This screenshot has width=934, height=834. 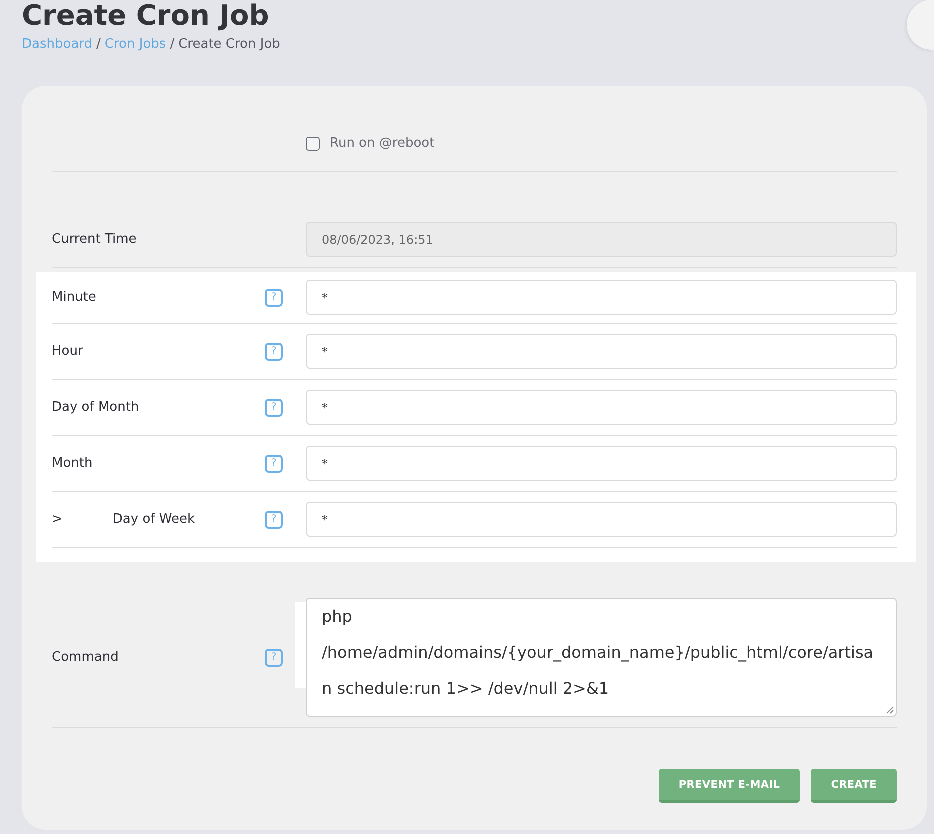 What do you see at coordinates (382, 143) in the screenshot?
I see `checkbox-label: Run on @reboot` at bounding box center [382, 143].